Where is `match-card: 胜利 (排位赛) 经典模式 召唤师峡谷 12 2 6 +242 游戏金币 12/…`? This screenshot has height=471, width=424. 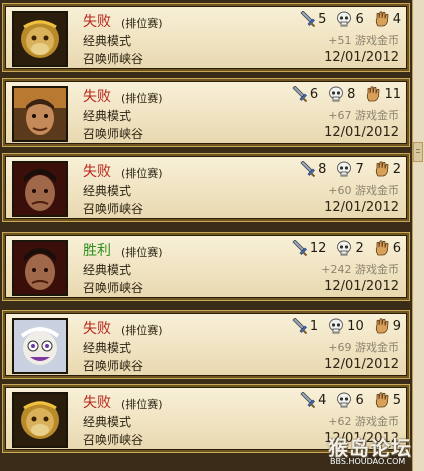
match-card: 胜利 (排位赛) 经典模式 召唤师峡谷 12 2 6 +242 游戏金币 12/… is located at coordinates (206, 266).